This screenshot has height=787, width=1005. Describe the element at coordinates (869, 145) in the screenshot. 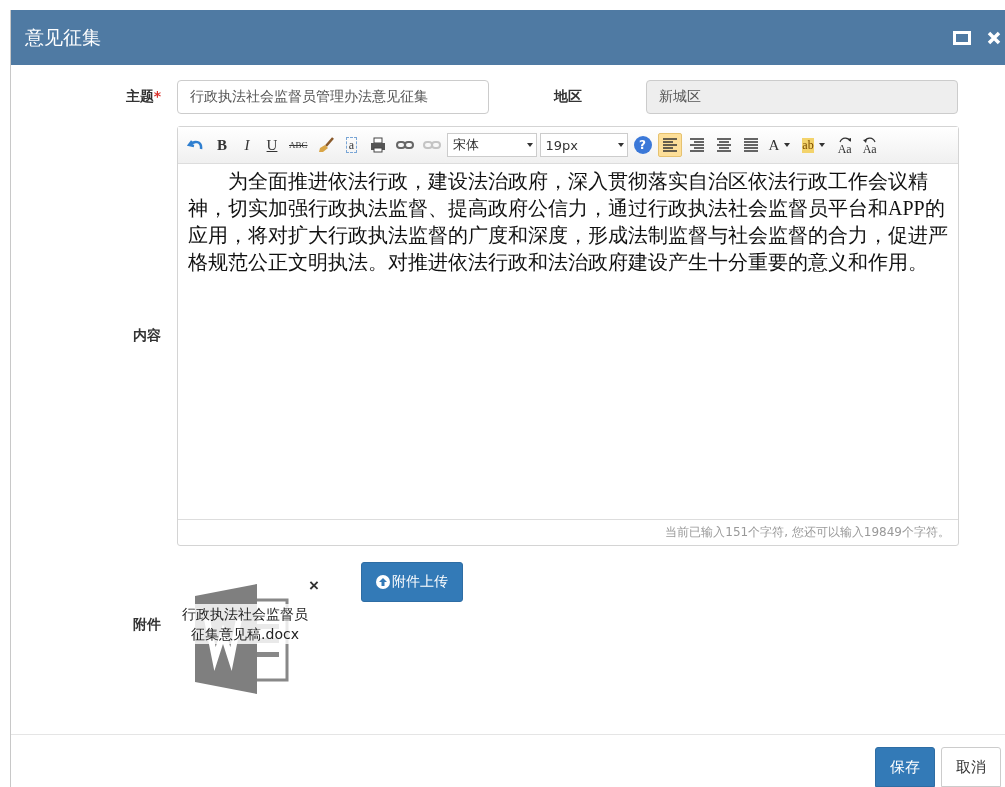

I see `font-shrink-button: Aa` at that location.